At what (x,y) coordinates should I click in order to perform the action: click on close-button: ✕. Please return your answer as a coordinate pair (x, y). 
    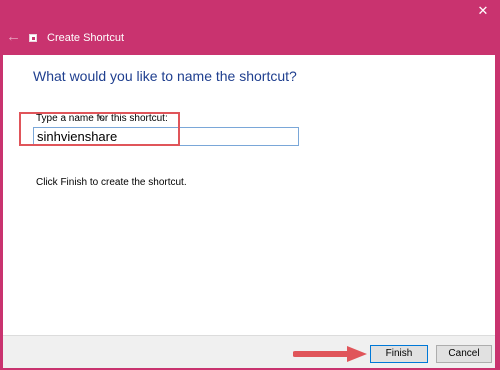
    Looking at the image, I should click on (483, 11).